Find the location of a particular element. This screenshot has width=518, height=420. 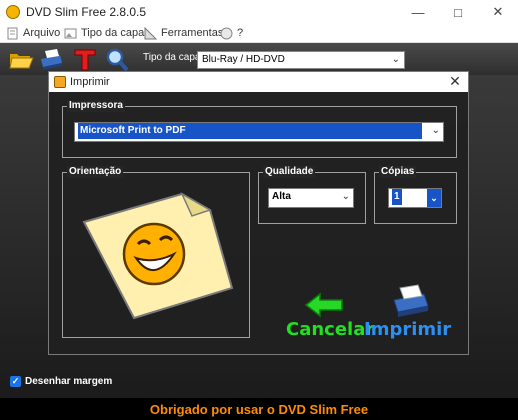

menu-label: ? is located at coordinates (240, 33).